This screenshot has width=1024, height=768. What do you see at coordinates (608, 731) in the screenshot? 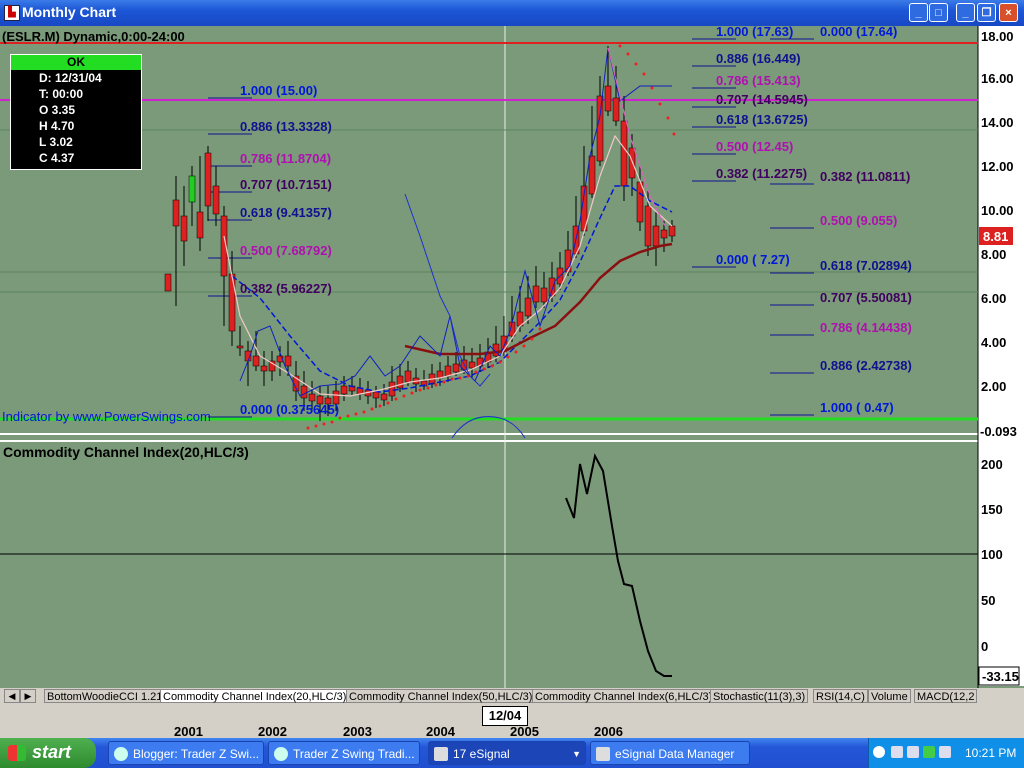
I see `year-label: 2006` at bounding box center [608, 731].